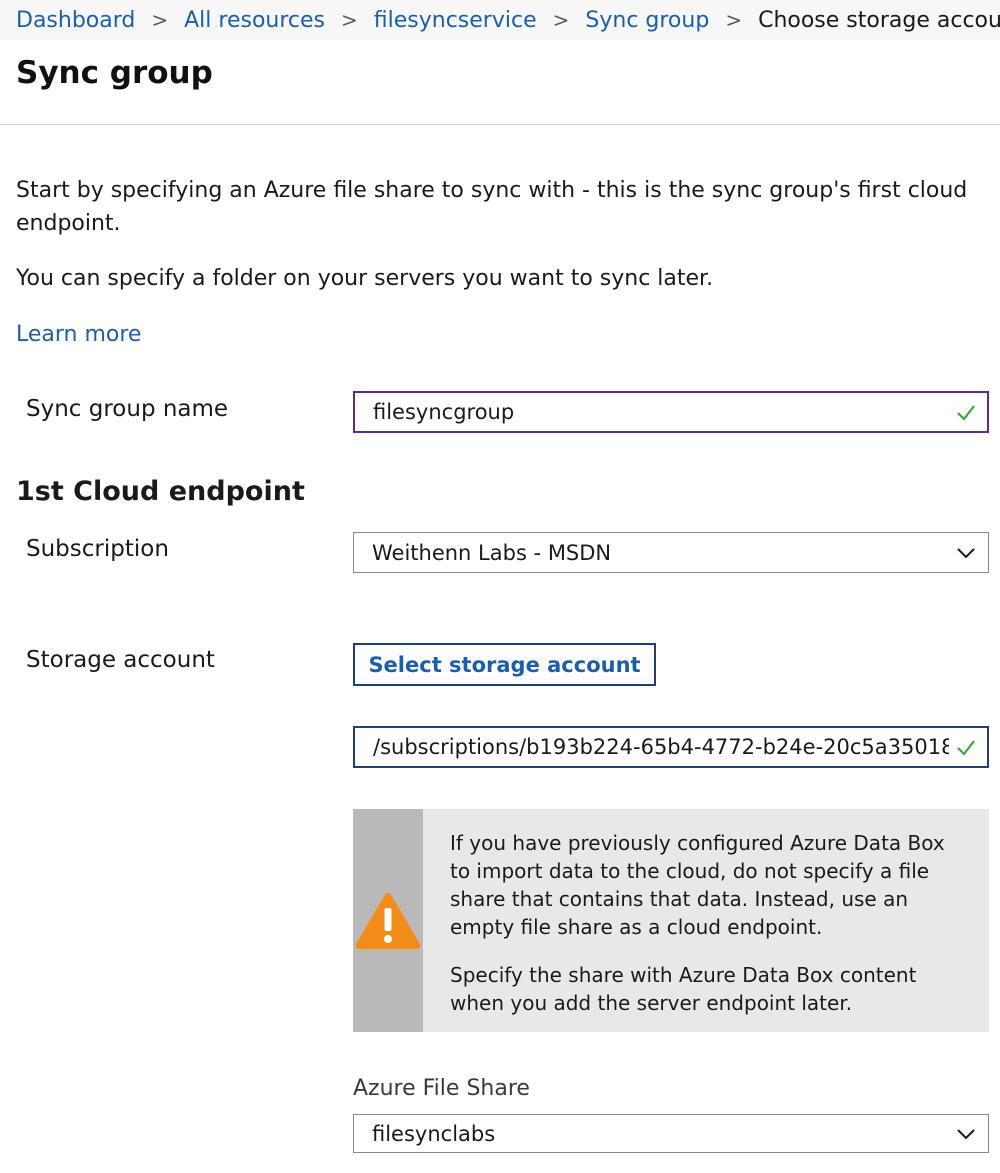  I want to click on breadcrumb-current: Choose storage account, so click(879, 20).